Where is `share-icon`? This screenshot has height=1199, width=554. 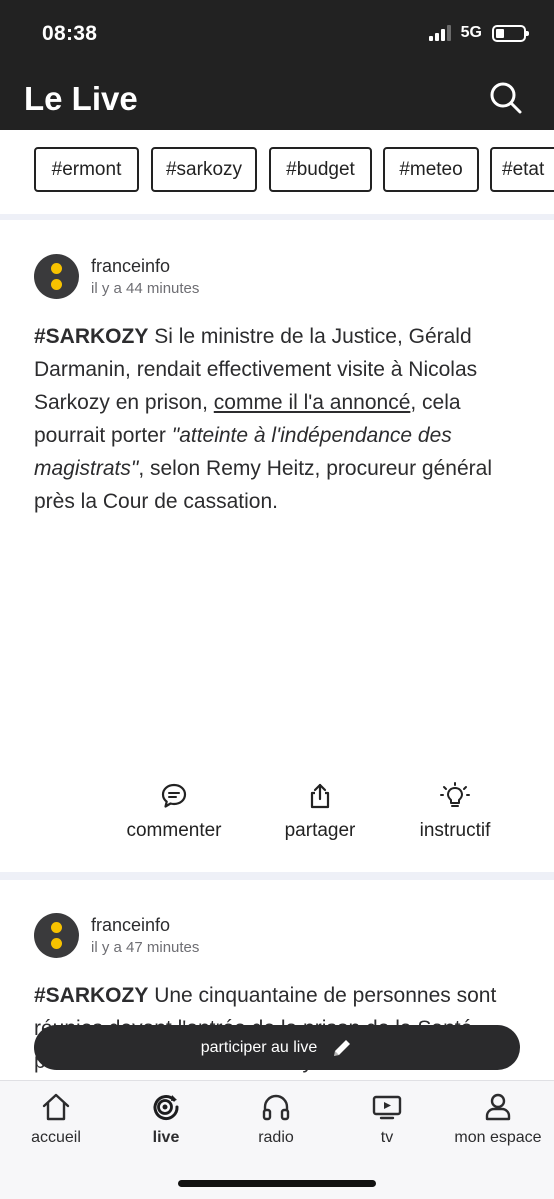
share-icon is located at coordinates (320, 796).